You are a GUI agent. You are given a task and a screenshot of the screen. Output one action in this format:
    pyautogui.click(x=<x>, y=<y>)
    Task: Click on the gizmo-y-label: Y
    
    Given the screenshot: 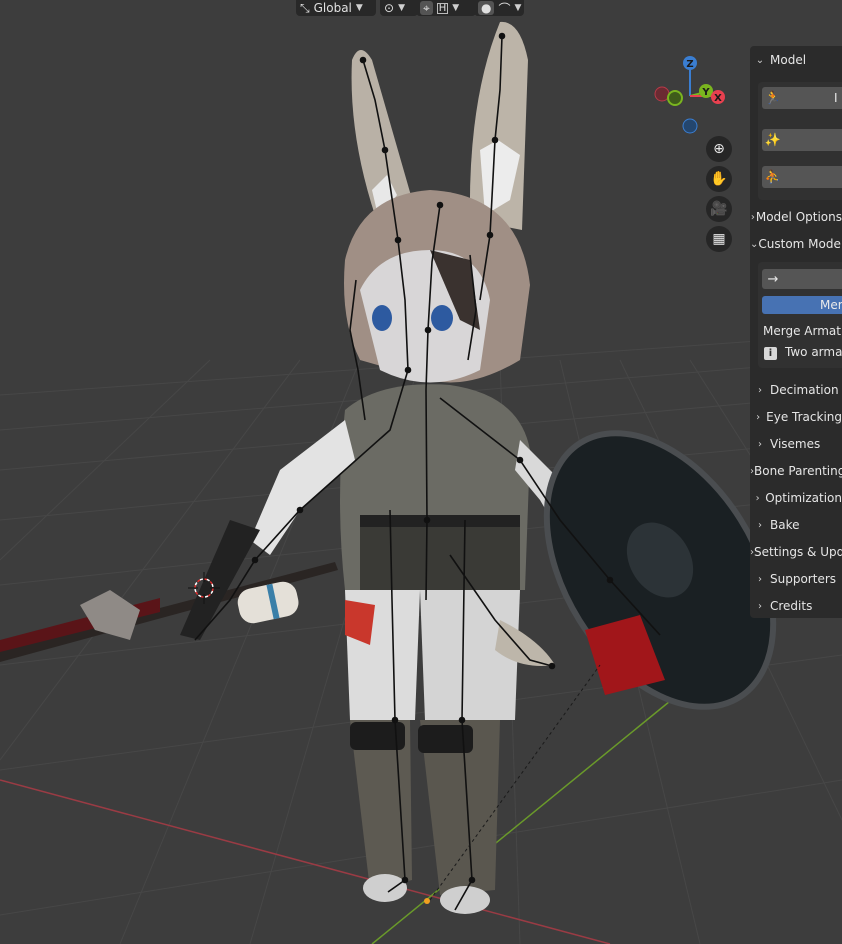 What is the action you would take?
    pyautogui.click(x=705, y=92)
    